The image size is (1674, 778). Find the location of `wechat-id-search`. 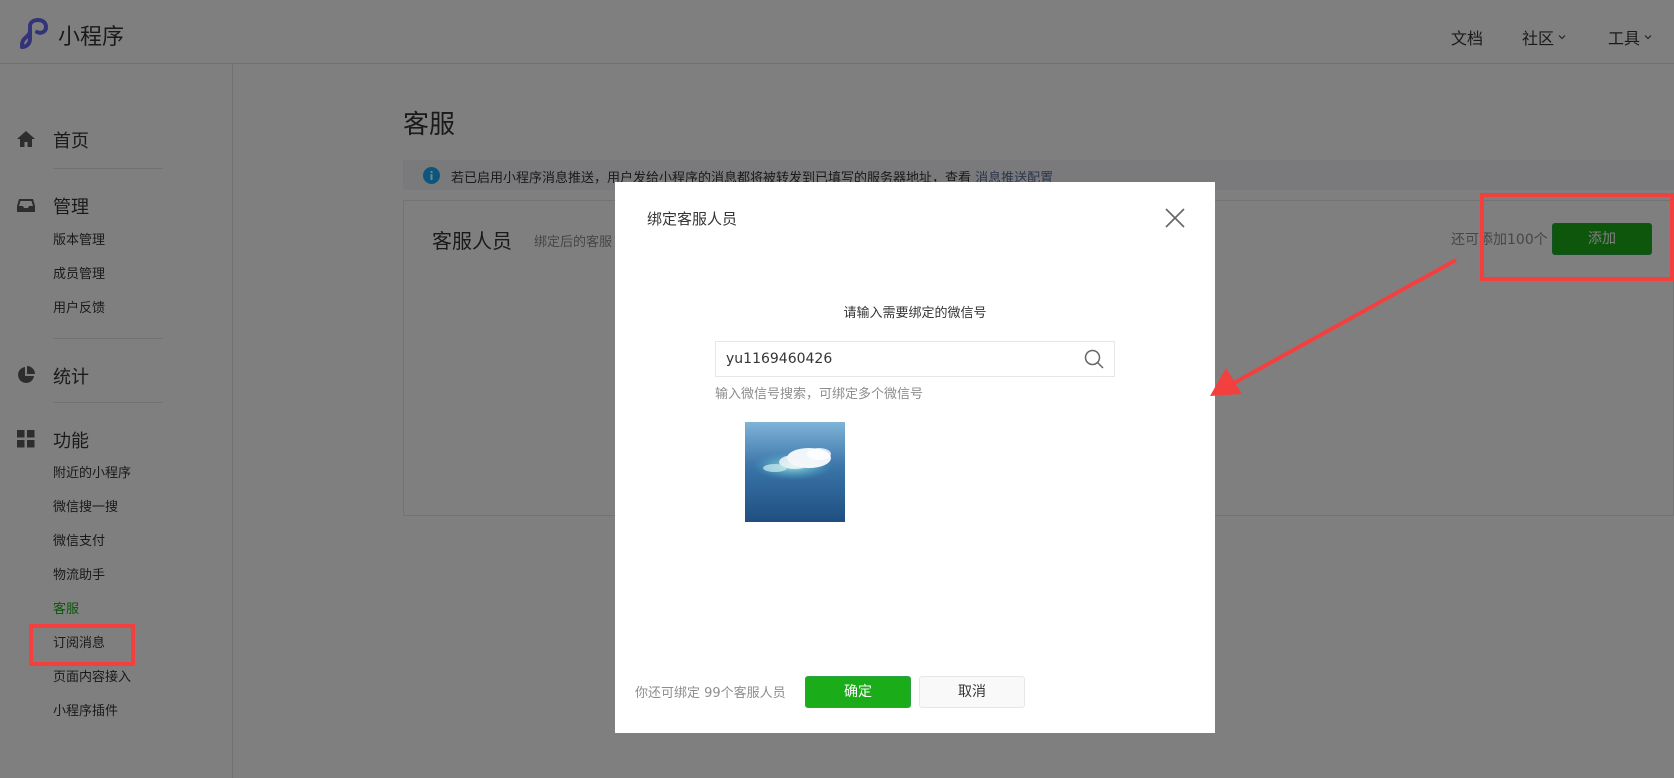

wechat-id-search is located at coordinates (915, 359).